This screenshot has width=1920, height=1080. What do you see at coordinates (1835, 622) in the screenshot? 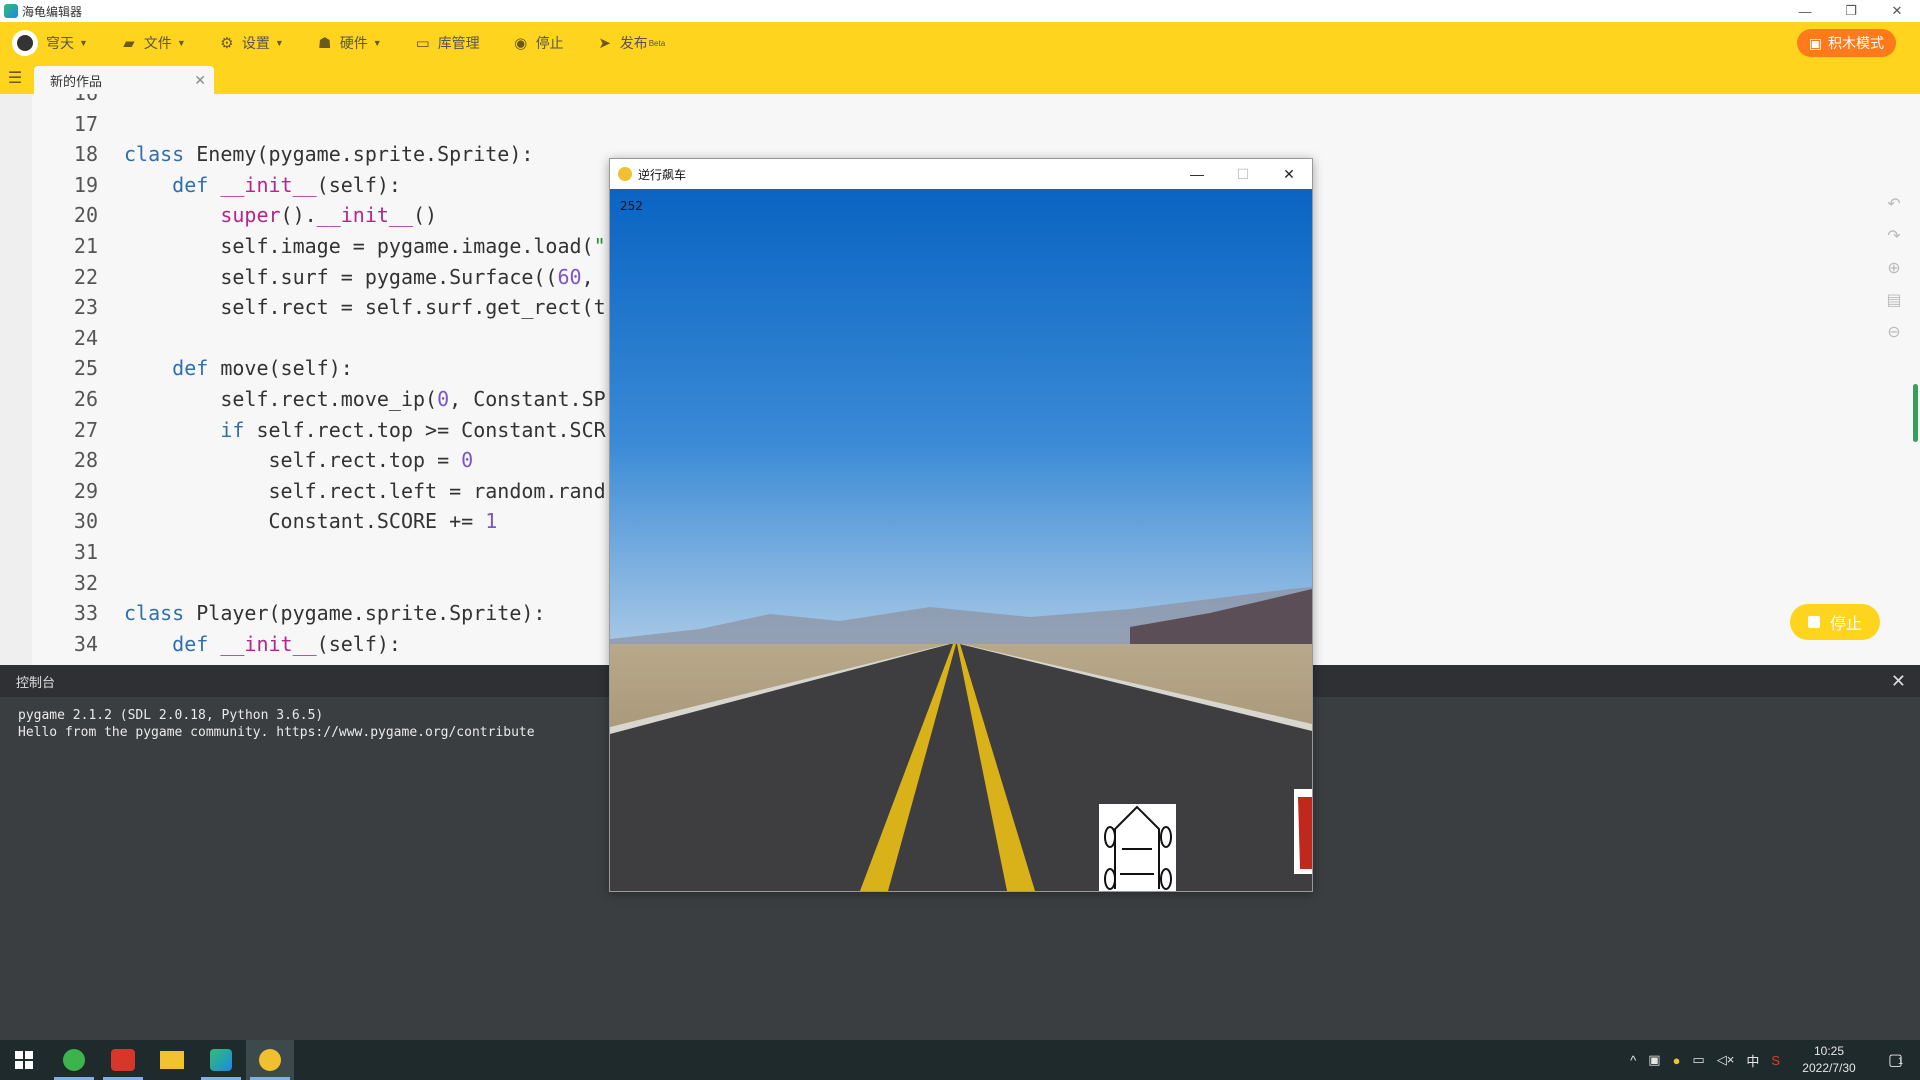
I see `floating-stop-button: 停止` at bounding box center [1835, 622].